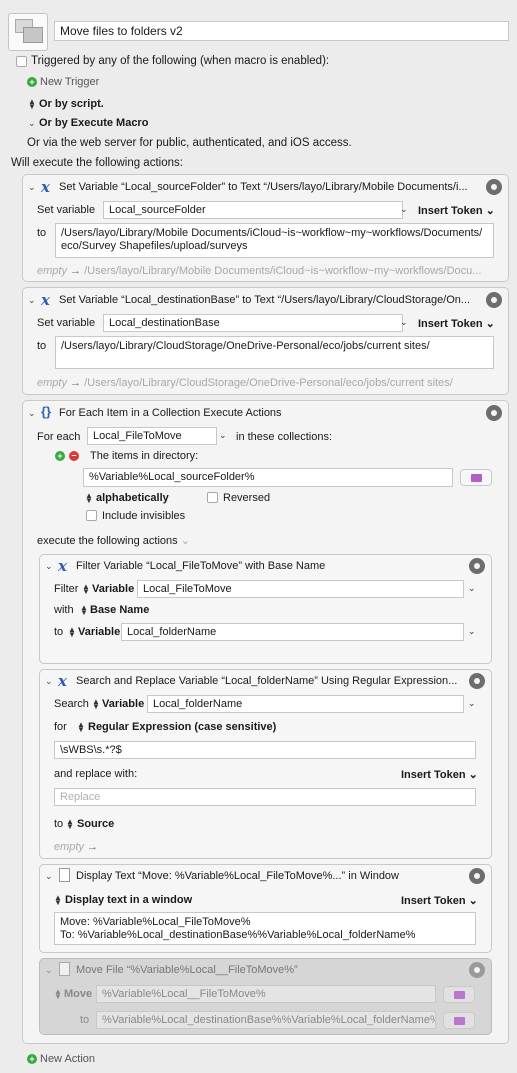 The image size is (517, 1073). Describe the element at coordinates (253, 210) in the screenshot. I see `variable-name-field: Local_sourceFolder` at that location.